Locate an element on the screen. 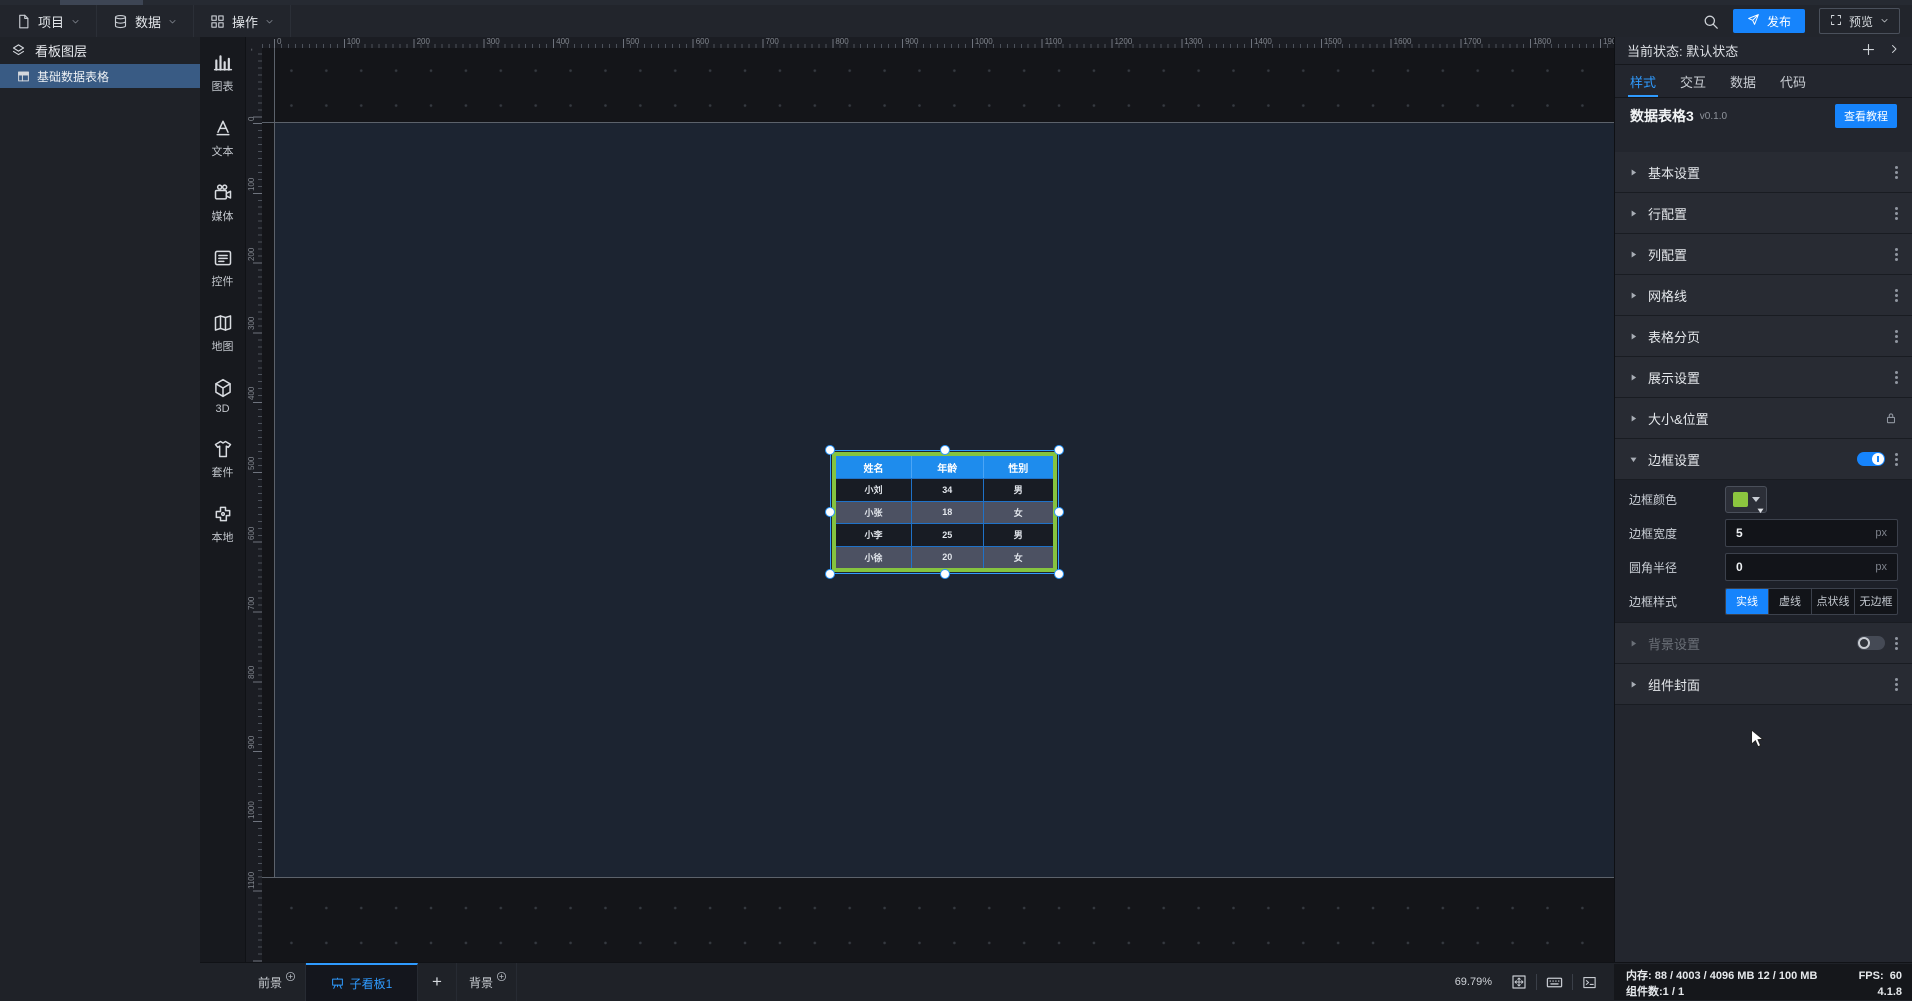 Image resolution: width=1912 pixels, height=1001 pixels. corner-radius-input: 0 px is located at coordinates (1811, 567).